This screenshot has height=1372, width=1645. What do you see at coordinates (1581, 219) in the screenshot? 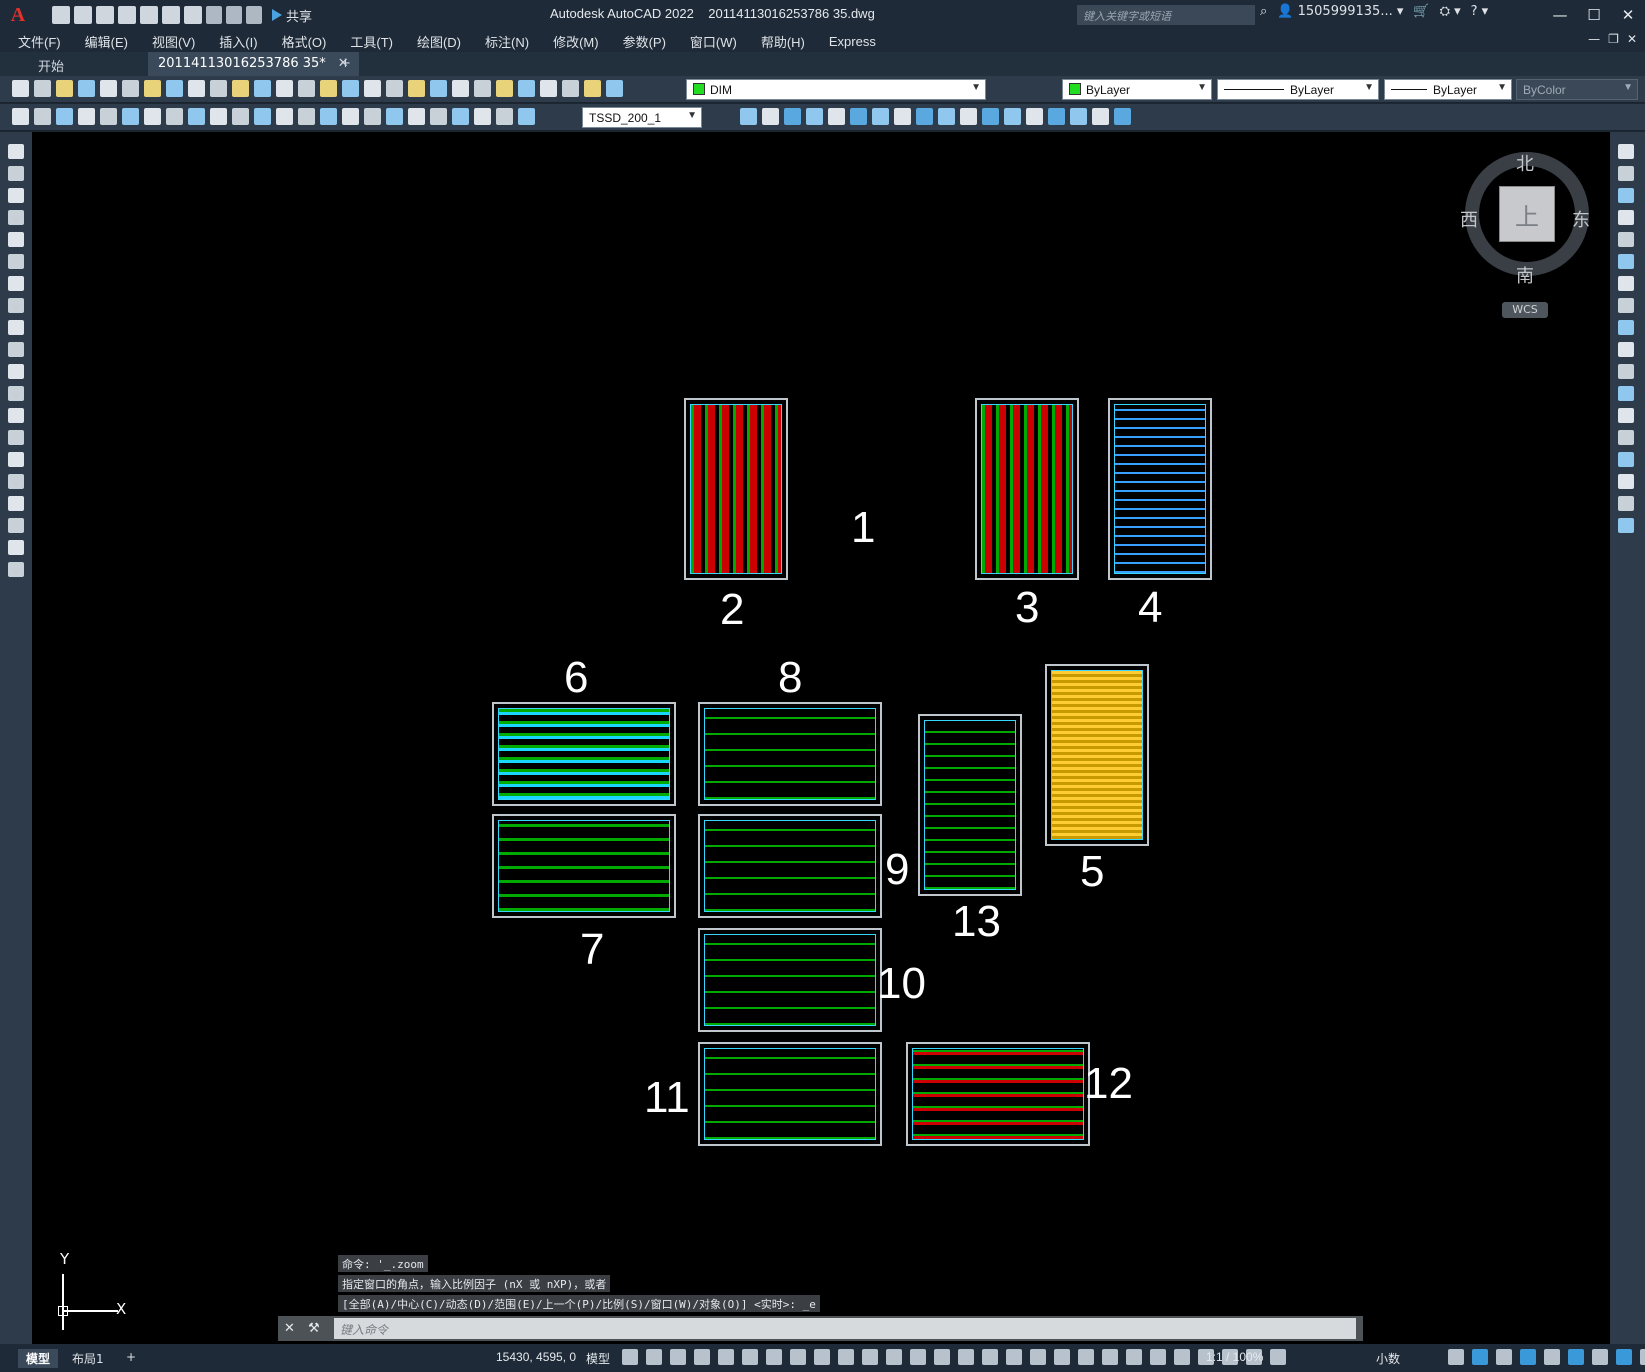
I see `compass-east: 东` at bounding box center [1581, 219].